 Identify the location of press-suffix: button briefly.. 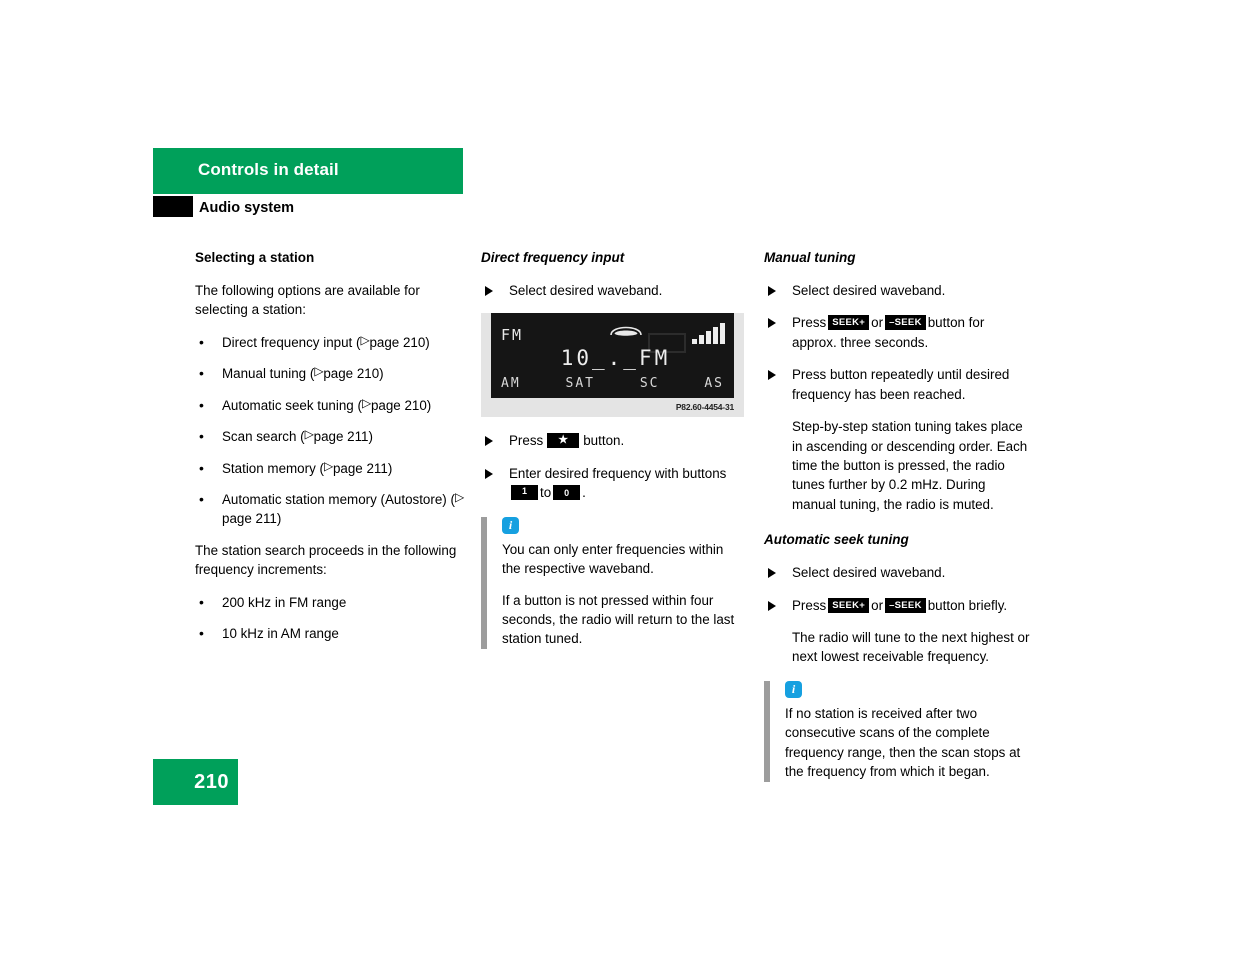
(967, 605).